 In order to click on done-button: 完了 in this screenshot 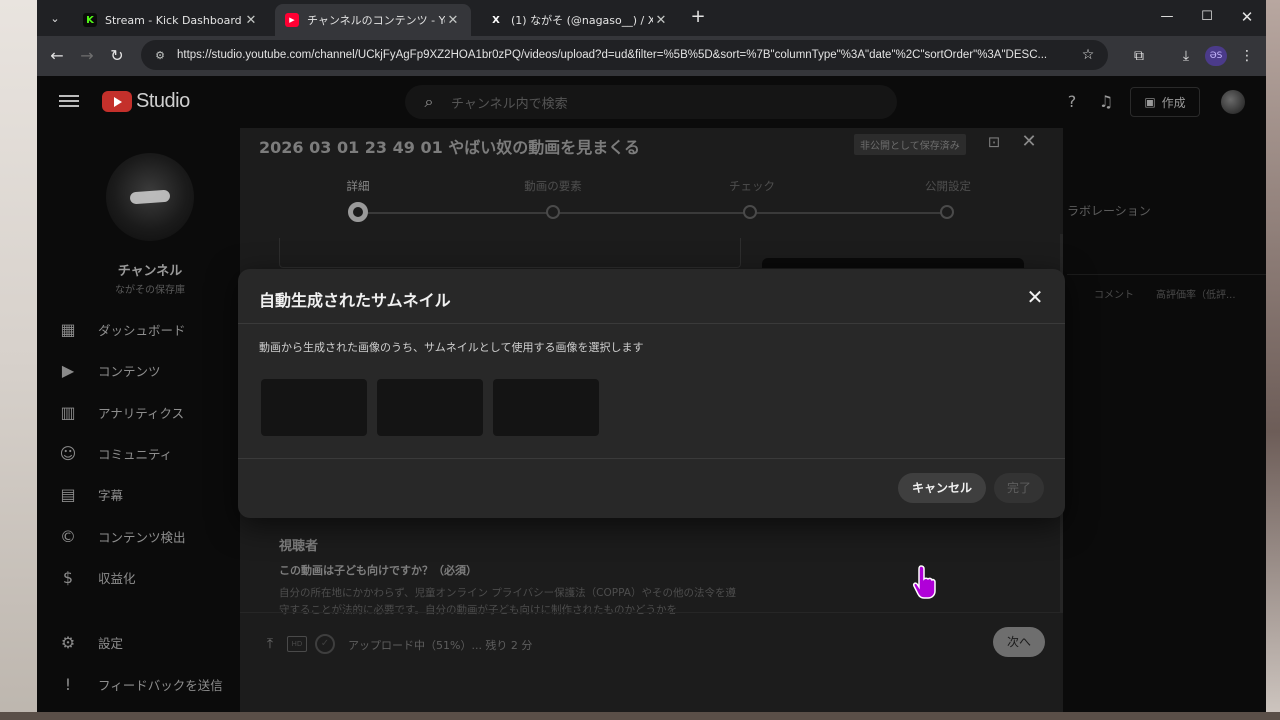, I will do `click(1019, 488)`.